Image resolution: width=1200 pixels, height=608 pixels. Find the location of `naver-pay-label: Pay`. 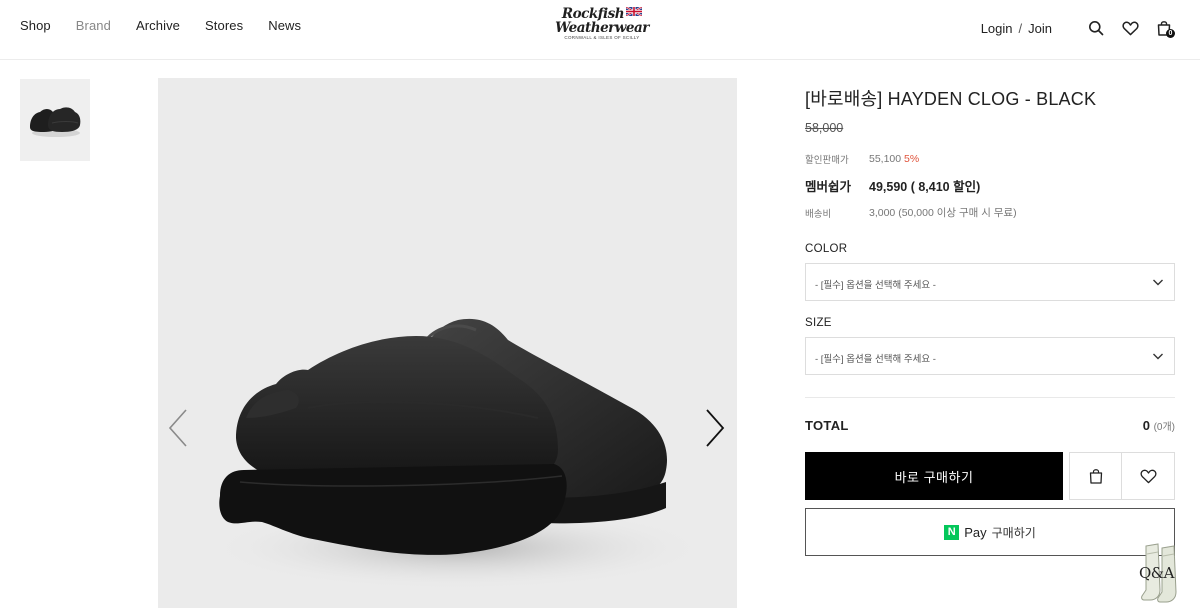

naver-pay-label: Pay is located at coordinates (975, 532).